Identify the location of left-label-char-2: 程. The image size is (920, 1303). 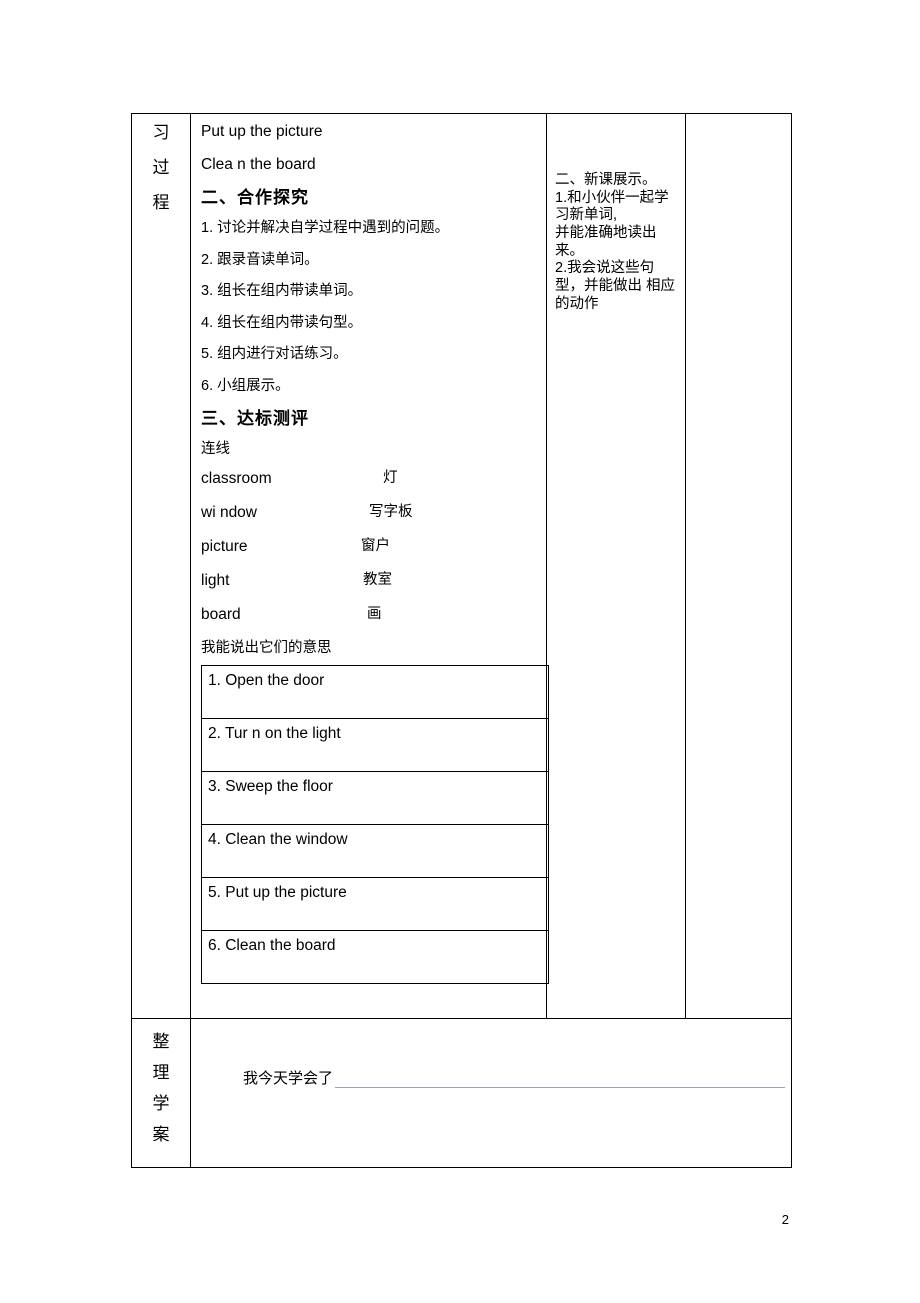
(161, 202).